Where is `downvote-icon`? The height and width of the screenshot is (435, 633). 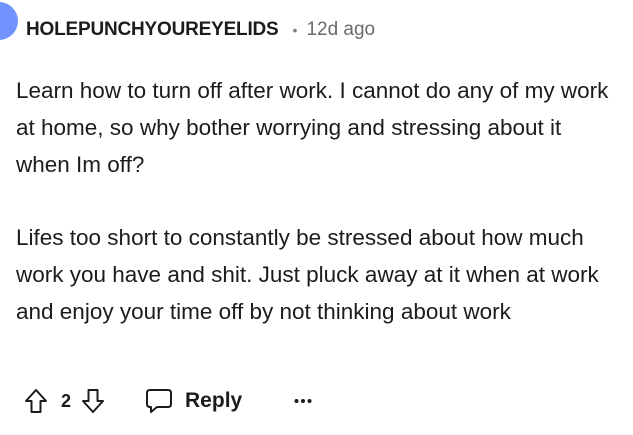 downvote-icon is located at coordinates (93, 401).